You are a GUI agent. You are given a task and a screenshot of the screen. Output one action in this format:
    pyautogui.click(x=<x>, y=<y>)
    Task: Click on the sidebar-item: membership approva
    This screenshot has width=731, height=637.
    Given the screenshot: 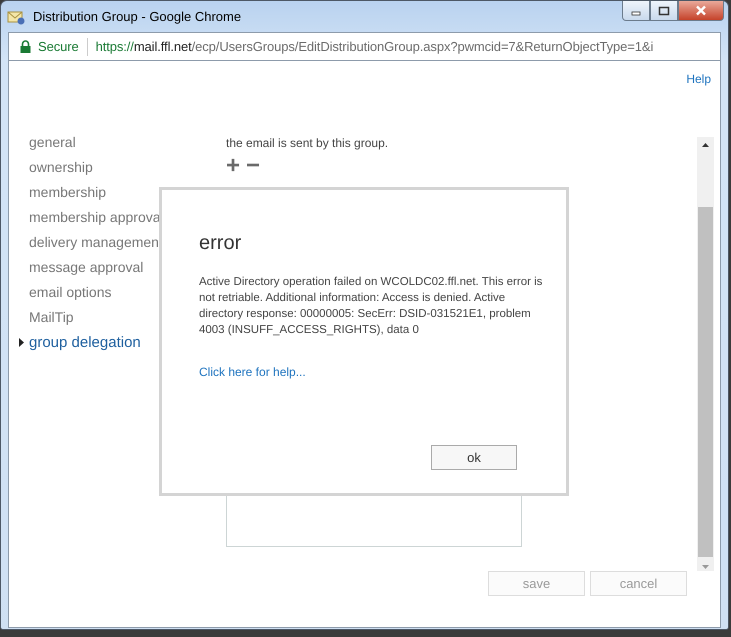 What is the action you would take?
    pyautogui.click(x=95, y=217)
    